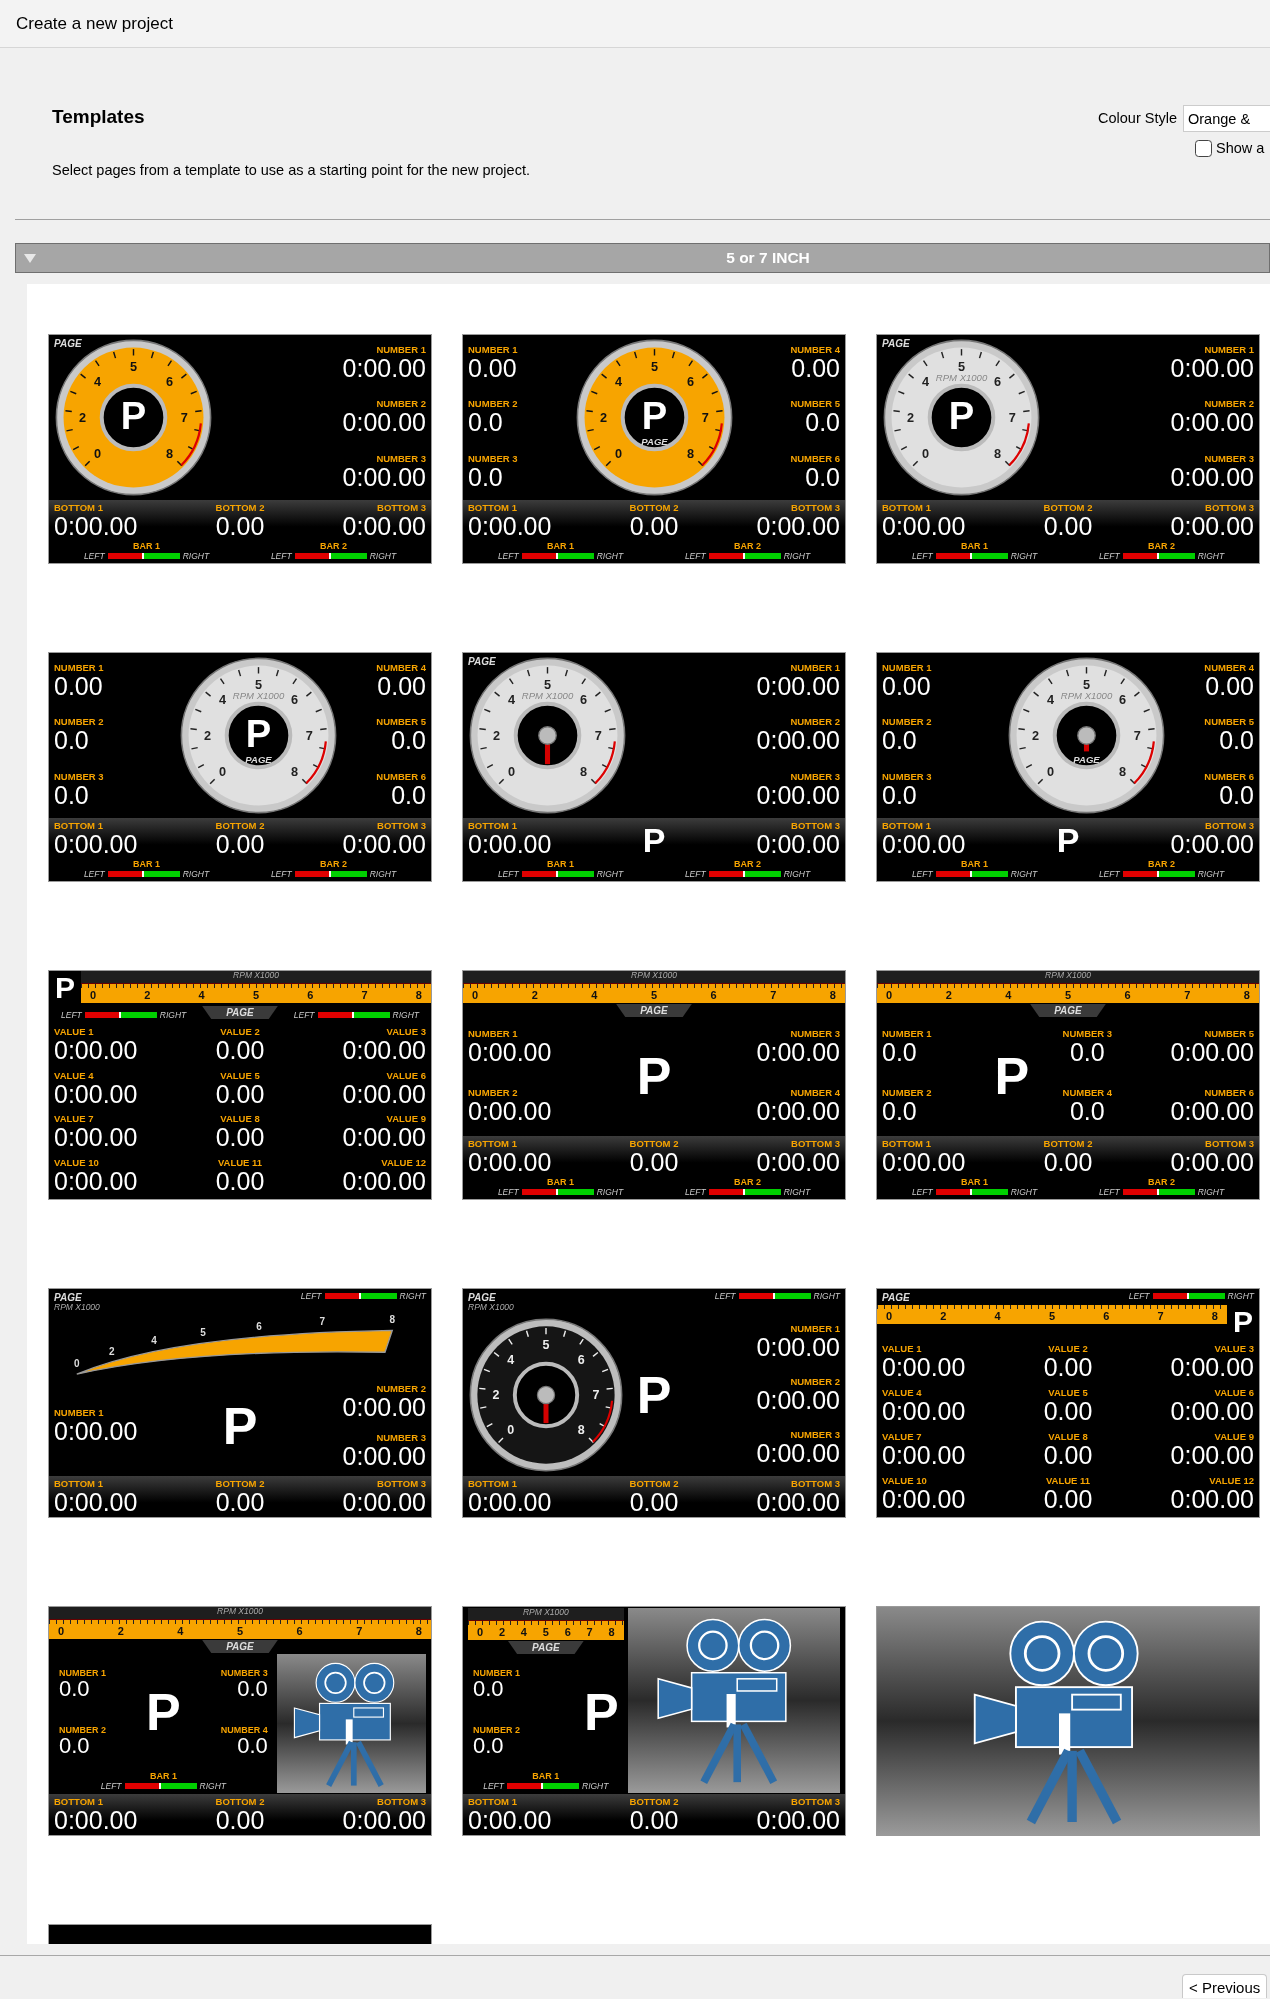  What do you see at coordinates (240, 1403) in the screenshot?
I see `template-preview: PAGE RPM X1000 LEFT RIGHT 0 2 4 5 6 7 8 NUMBER 1 0:00.00 P NUMBER 2 0:00.00 NUMBER 3 0:00.00 BOTTOM 1 0:00.00 BOTTOM 2 0.00 BOTTOM 3 0:00.00` at bounding box center [240, 1403].